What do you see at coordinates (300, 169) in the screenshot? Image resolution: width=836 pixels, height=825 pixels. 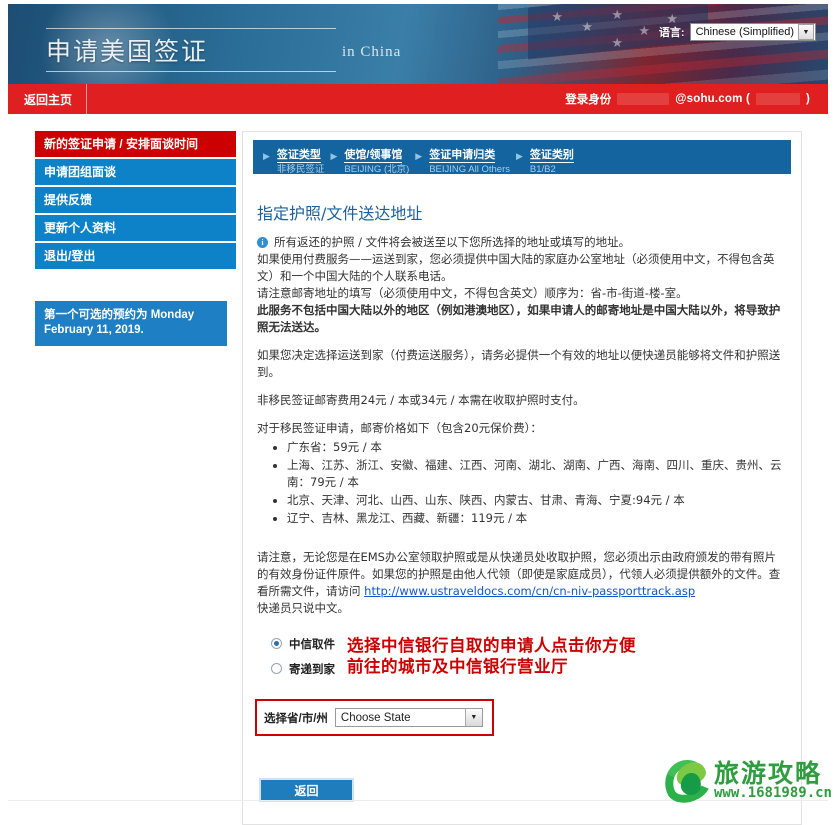 I see `breadcrumb-step-sub: 非移民签证` at bounding box center [300, 169].